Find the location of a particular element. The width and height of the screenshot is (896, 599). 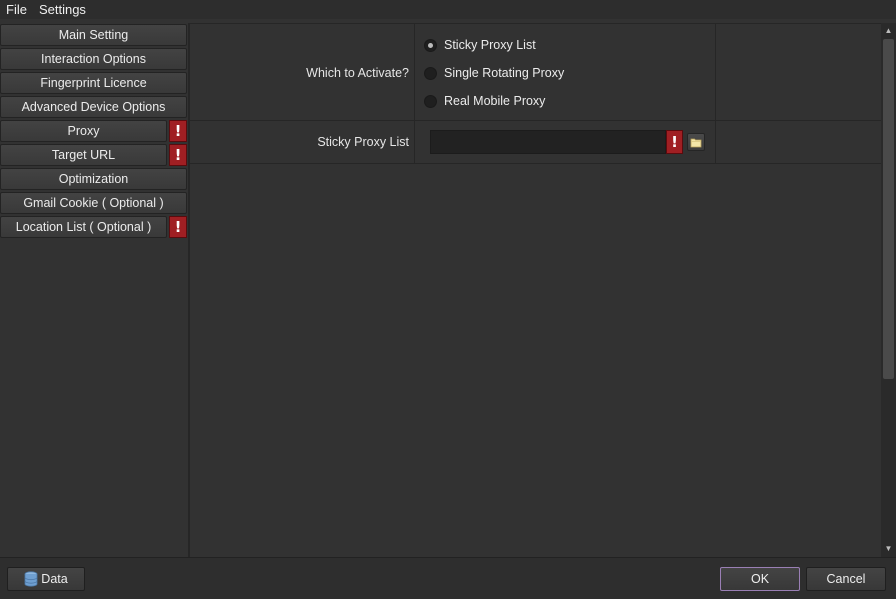

interaction-options-button: Interaction Options is located at coordinates (93, 59).